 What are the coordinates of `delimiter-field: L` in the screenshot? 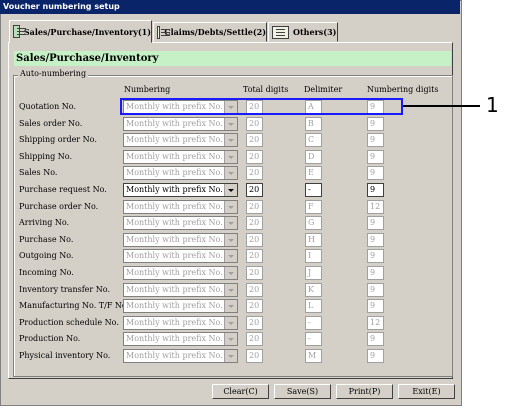 It's located at (313, 306).